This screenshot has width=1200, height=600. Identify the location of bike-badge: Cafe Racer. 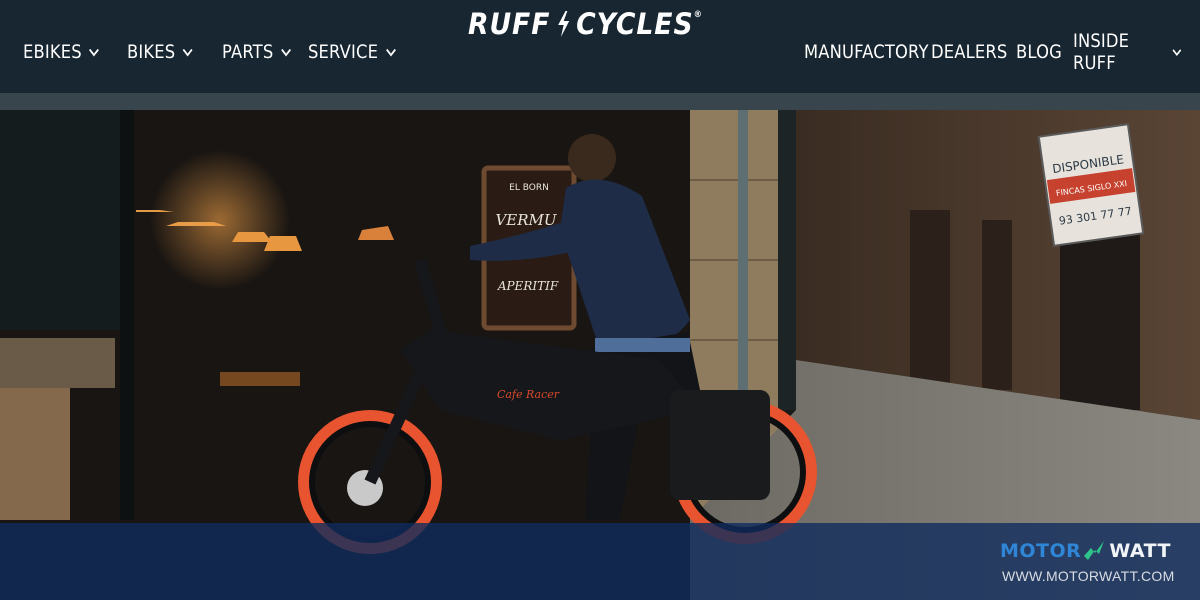
(528, 394).